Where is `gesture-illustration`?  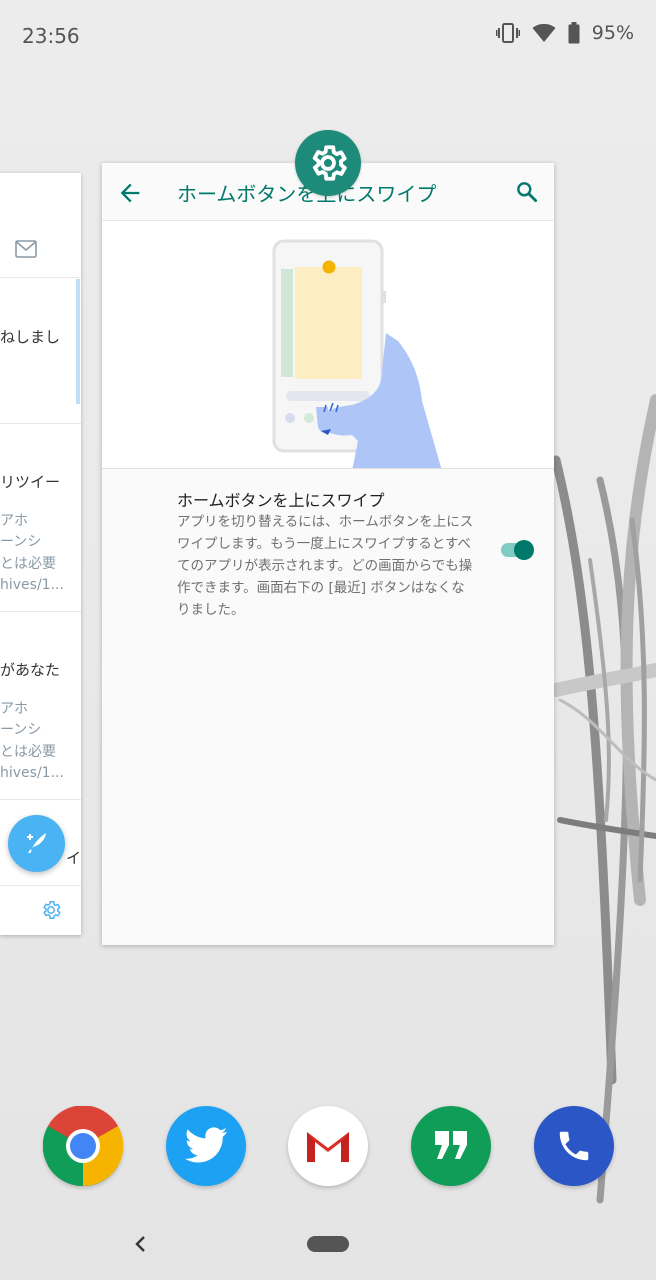
gesture-illustration is located at coordinates (328, 345).